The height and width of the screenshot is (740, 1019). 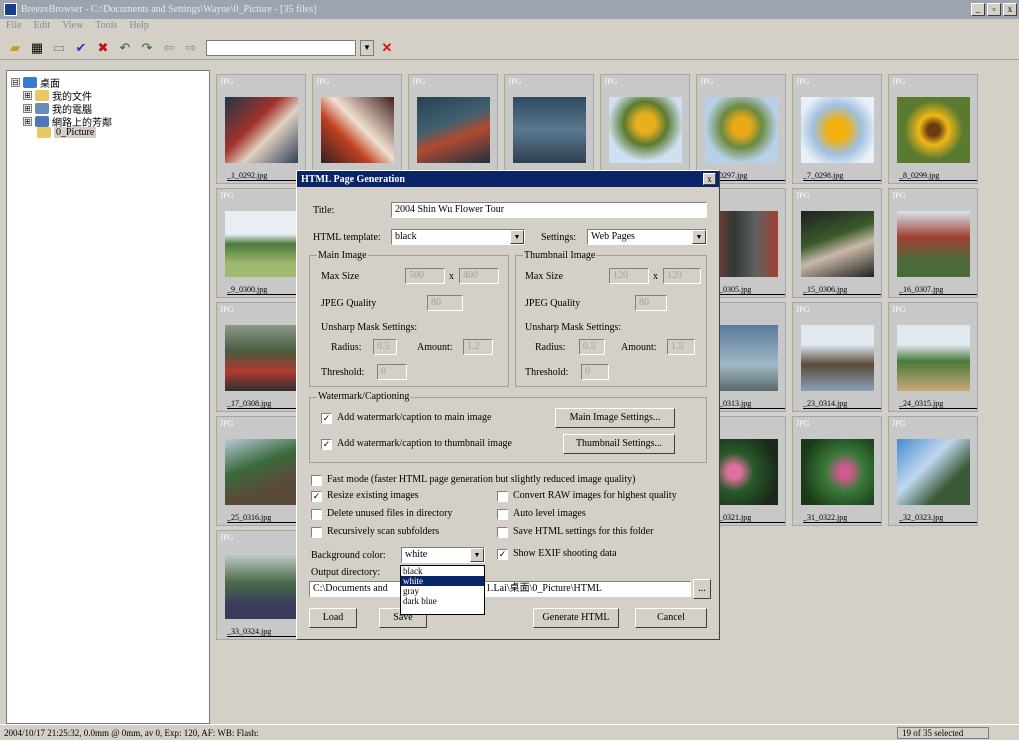 What do you see at coordinates (425, 276) in the screenshot?
I see `main-width-input: 500` at bounding box center [425, 276].